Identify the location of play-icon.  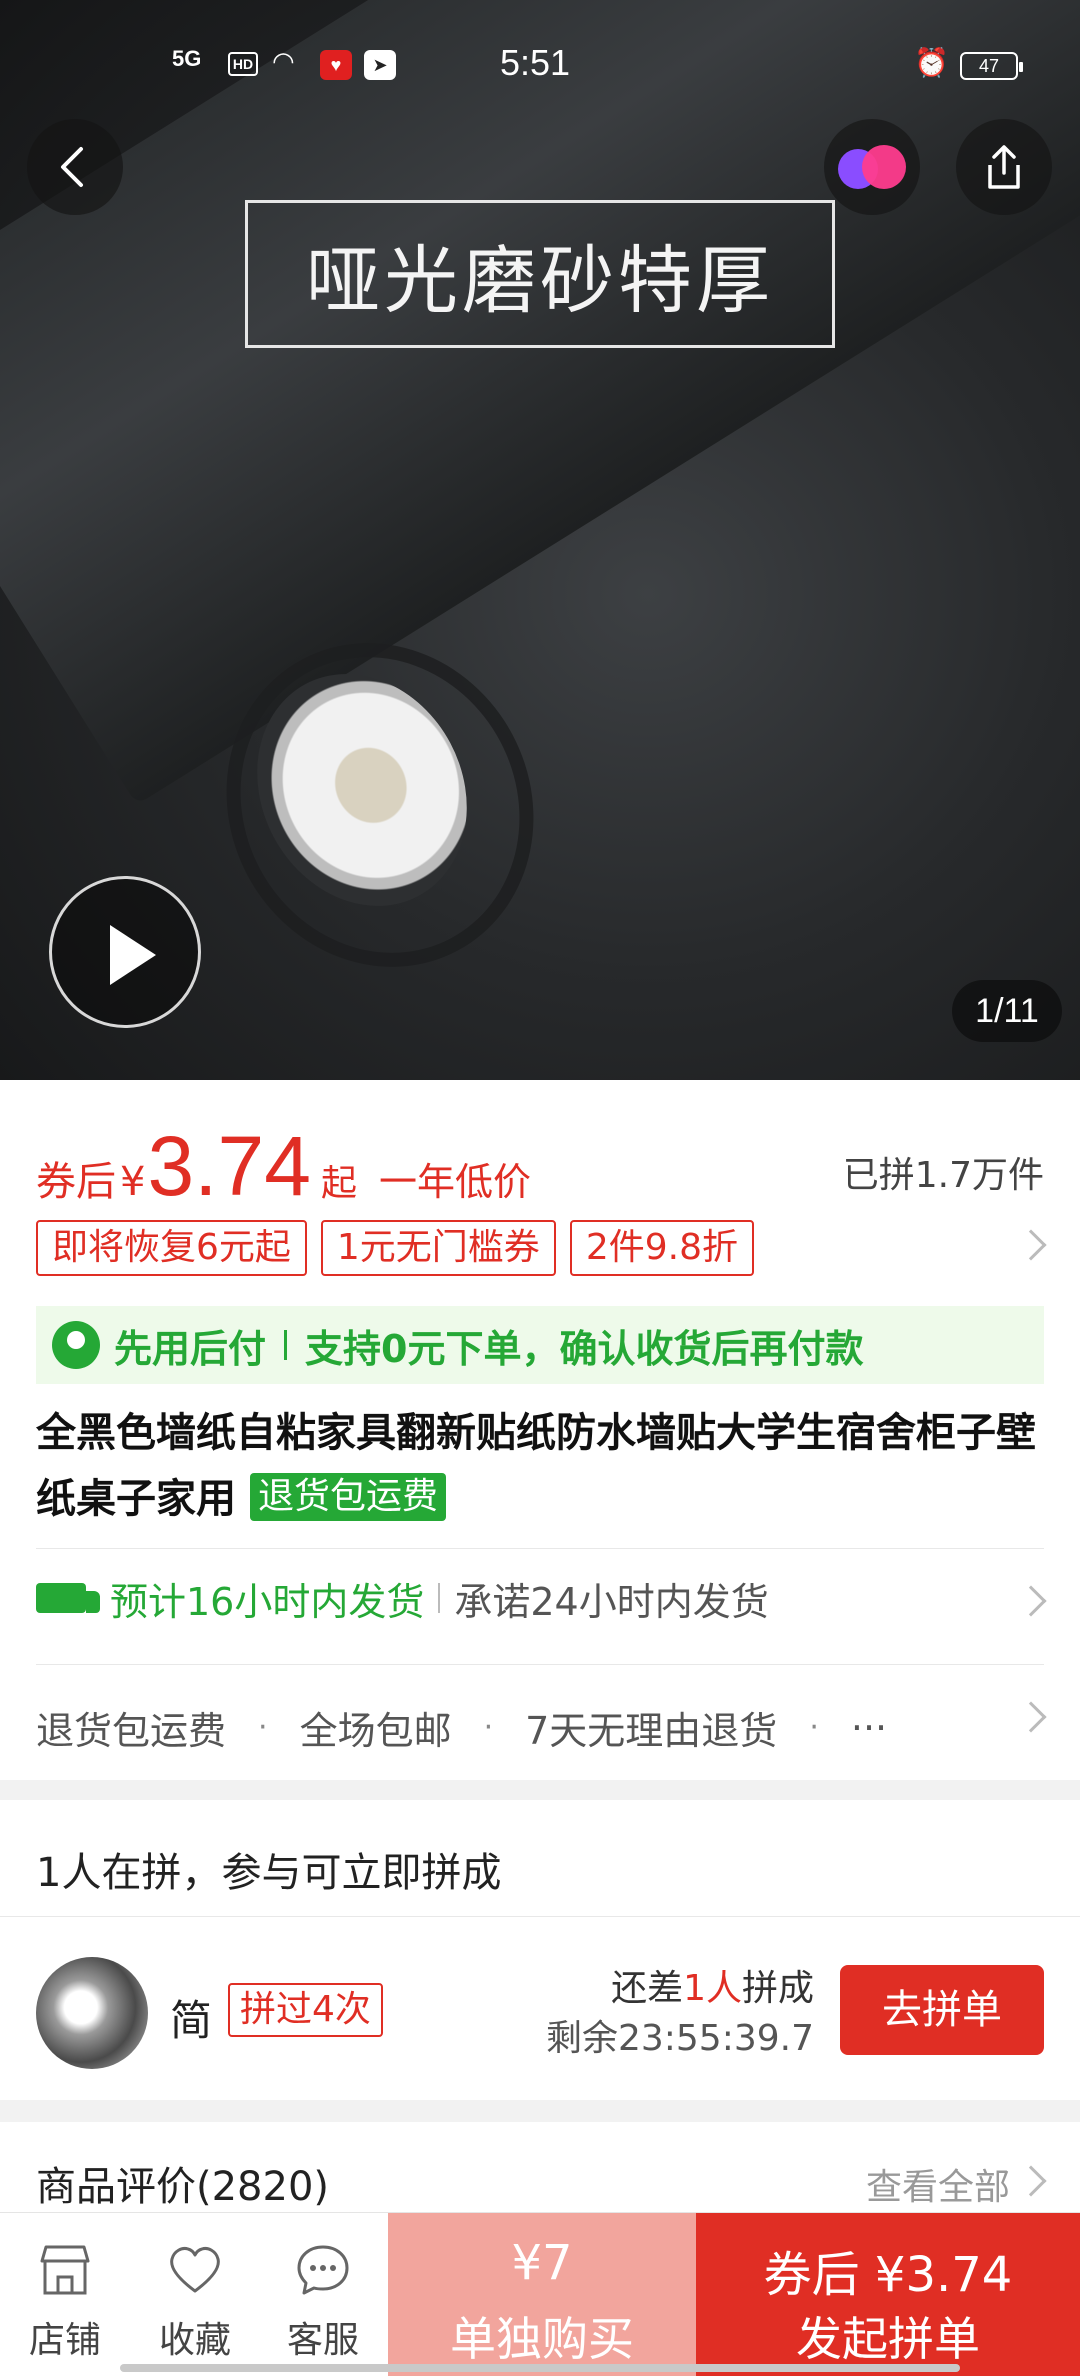
(133, 955).